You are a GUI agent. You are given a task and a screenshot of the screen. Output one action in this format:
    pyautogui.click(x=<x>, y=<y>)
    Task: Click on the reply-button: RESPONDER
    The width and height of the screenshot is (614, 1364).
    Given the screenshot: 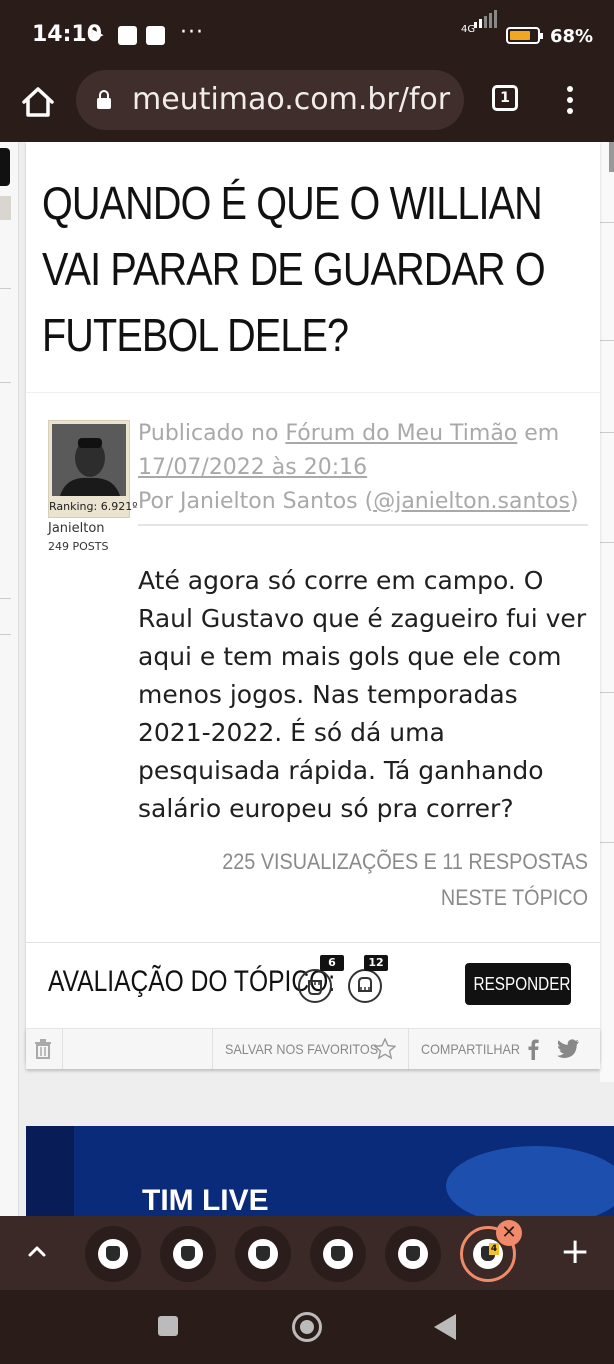 What is the action you would take?
    pyautogui.click(x=518, y=984)
    